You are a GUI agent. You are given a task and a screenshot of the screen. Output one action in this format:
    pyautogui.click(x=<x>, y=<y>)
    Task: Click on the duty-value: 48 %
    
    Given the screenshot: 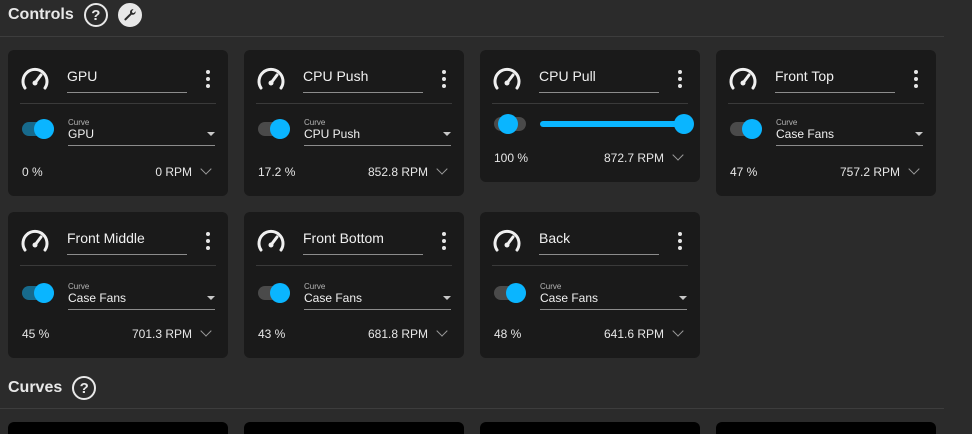 What is the action you would take?
    pyautogui.click(x=508, y=334)
    